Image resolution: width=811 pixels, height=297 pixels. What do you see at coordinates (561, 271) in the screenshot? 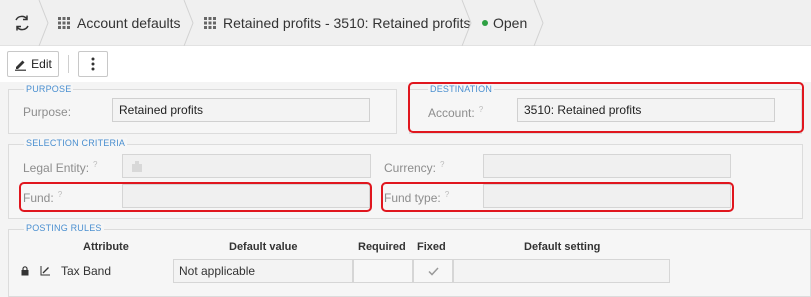
I see `default-setting-cell` at bounding box center [561, 271].